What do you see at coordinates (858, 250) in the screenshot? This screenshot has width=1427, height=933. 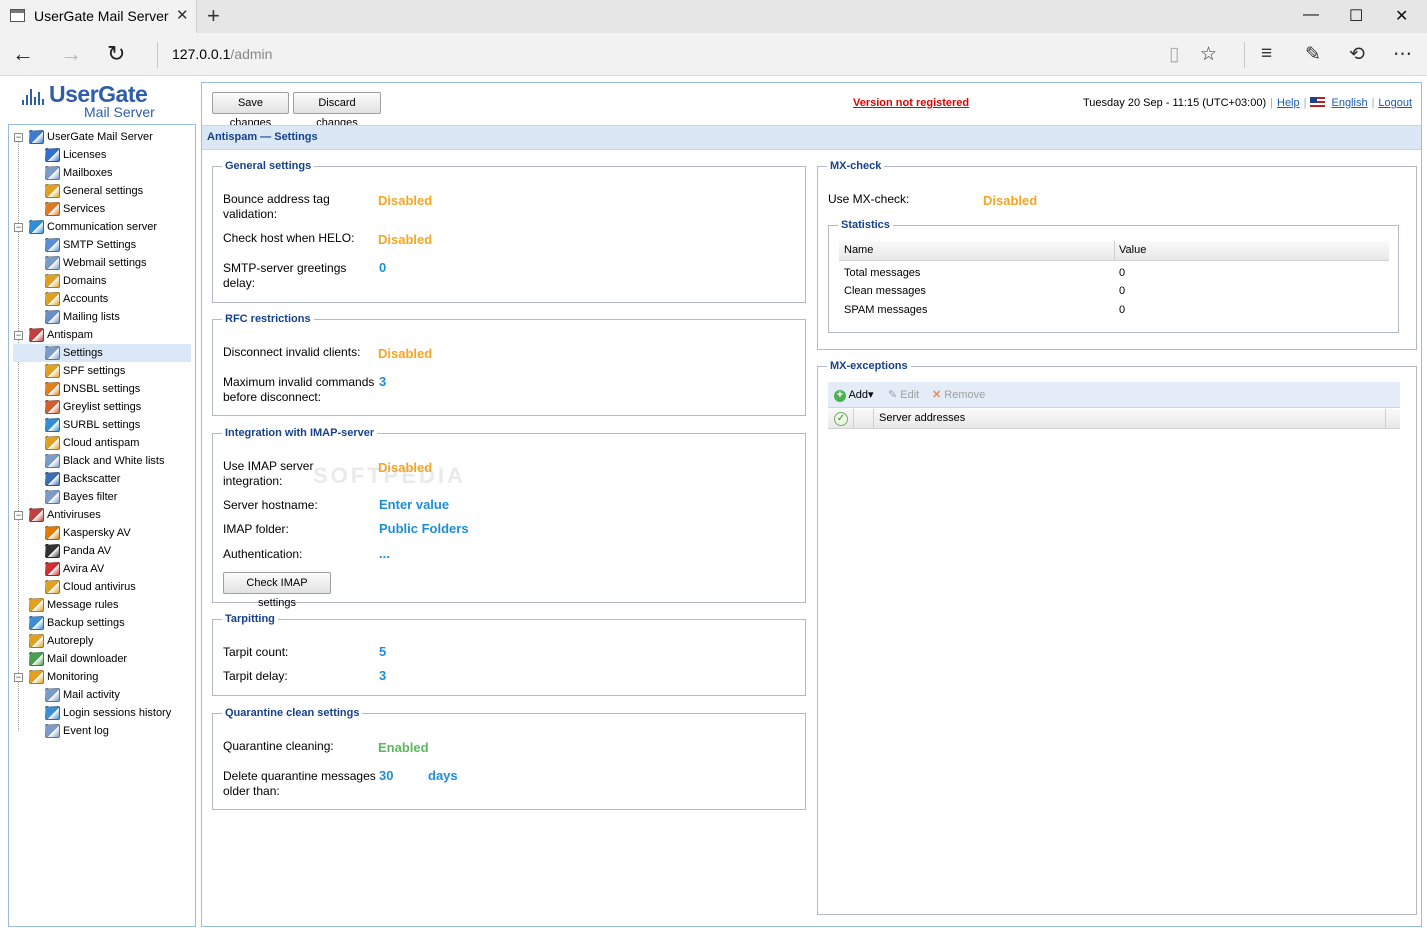 I see `name-column-header: Name` at bounding box center [858, 250].